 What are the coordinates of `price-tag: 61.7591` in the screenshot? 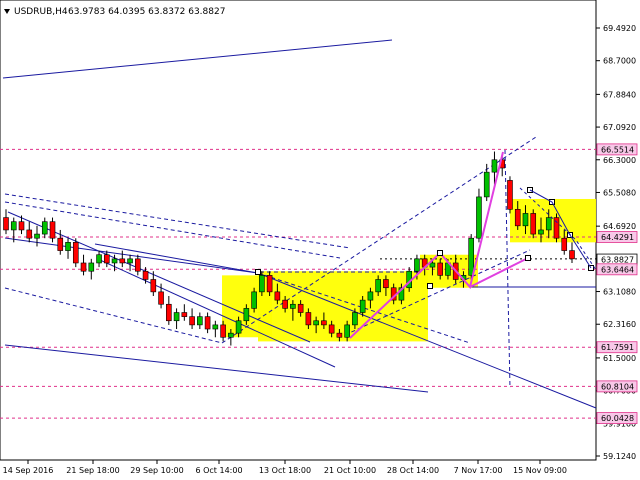 It's located at (617, 347).